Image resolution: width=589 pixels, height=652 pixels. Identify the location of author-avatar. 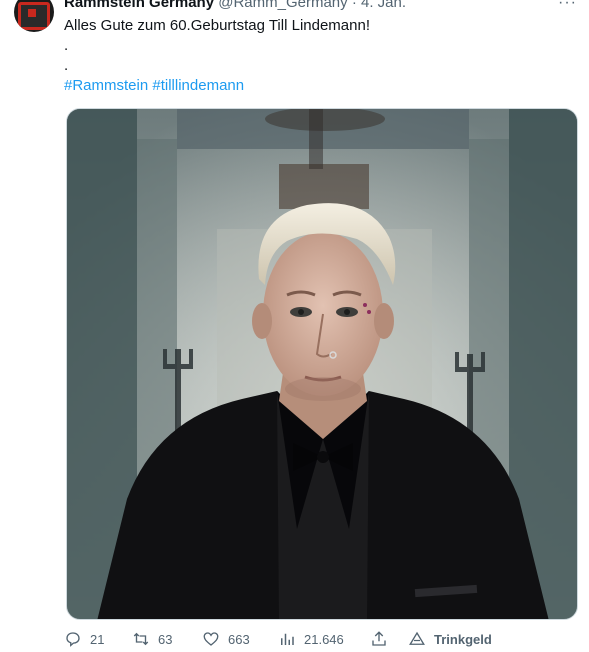
(34, 16).